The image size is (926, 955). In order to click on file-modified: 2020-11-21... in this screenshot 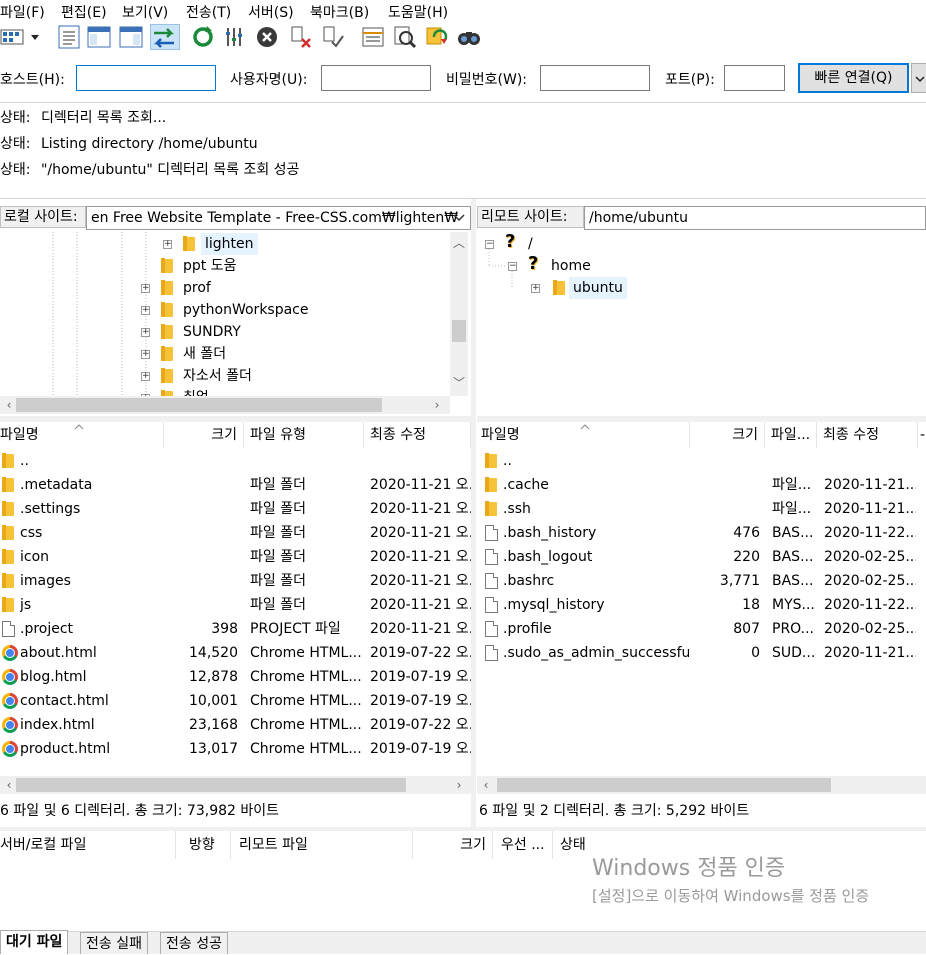, I will do `click(870, 485)`.